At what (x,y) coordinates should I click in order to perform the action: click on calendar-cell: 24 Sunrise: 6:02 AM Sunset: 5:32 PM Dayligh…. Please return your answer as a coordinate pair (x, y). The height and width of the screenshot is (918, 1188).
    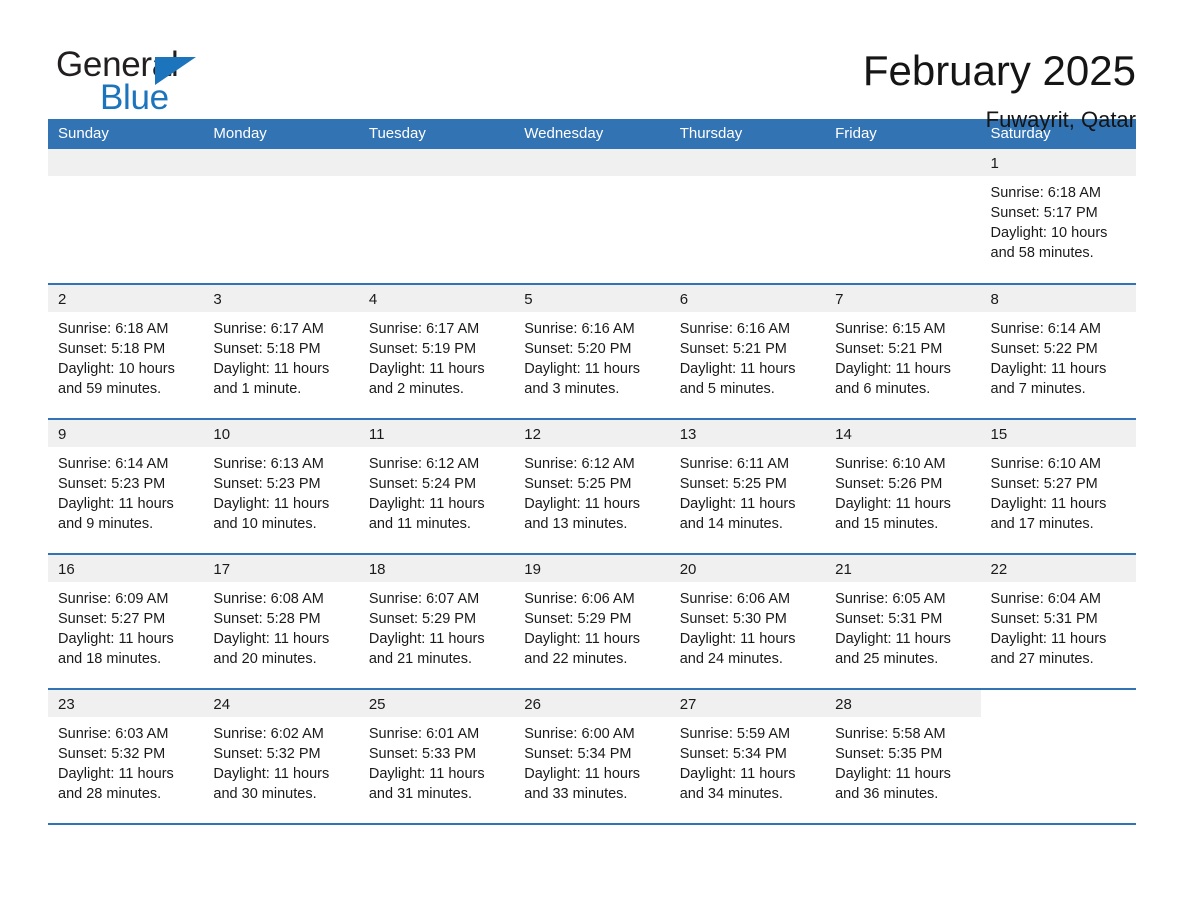
    Looking at the image, I should click on (281, 756).